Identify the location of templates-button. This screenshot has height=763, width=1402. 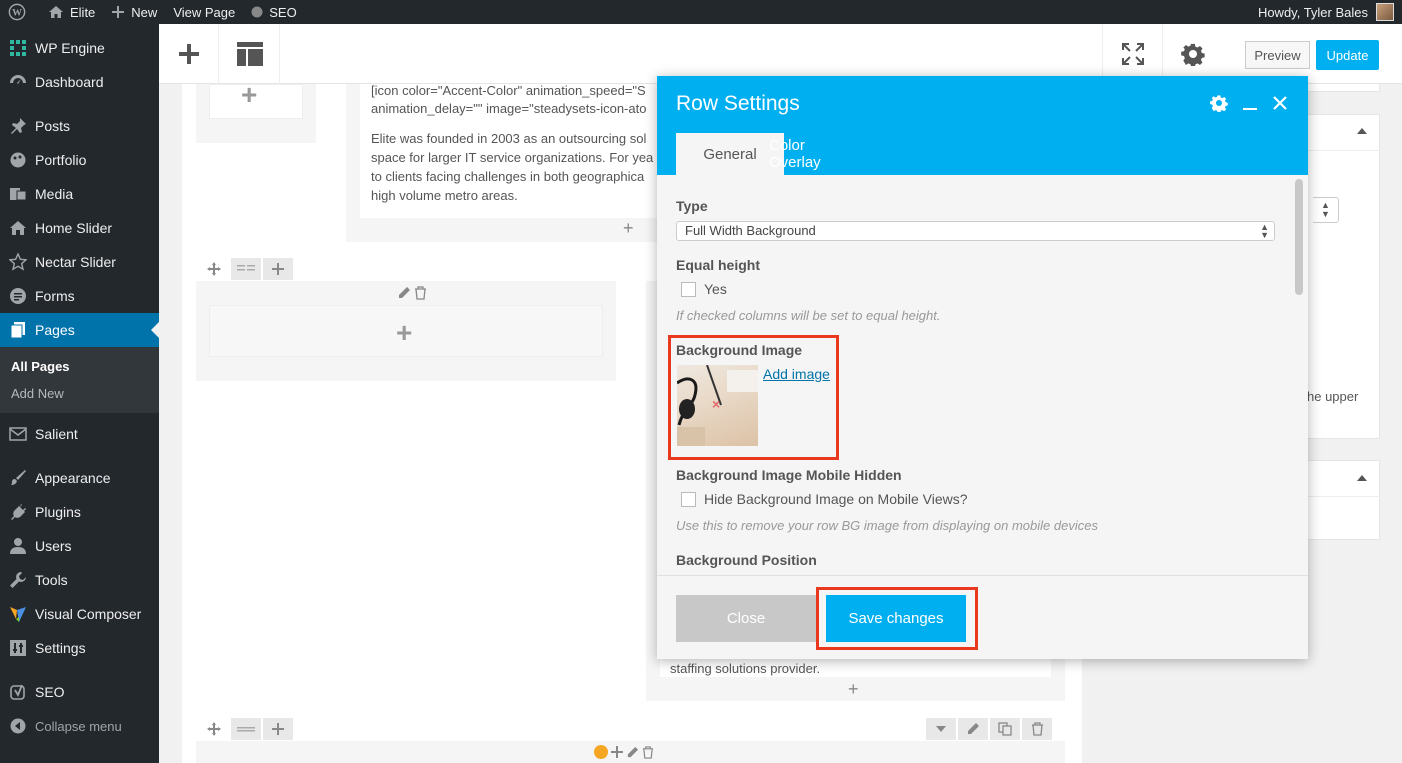
(250, 54).